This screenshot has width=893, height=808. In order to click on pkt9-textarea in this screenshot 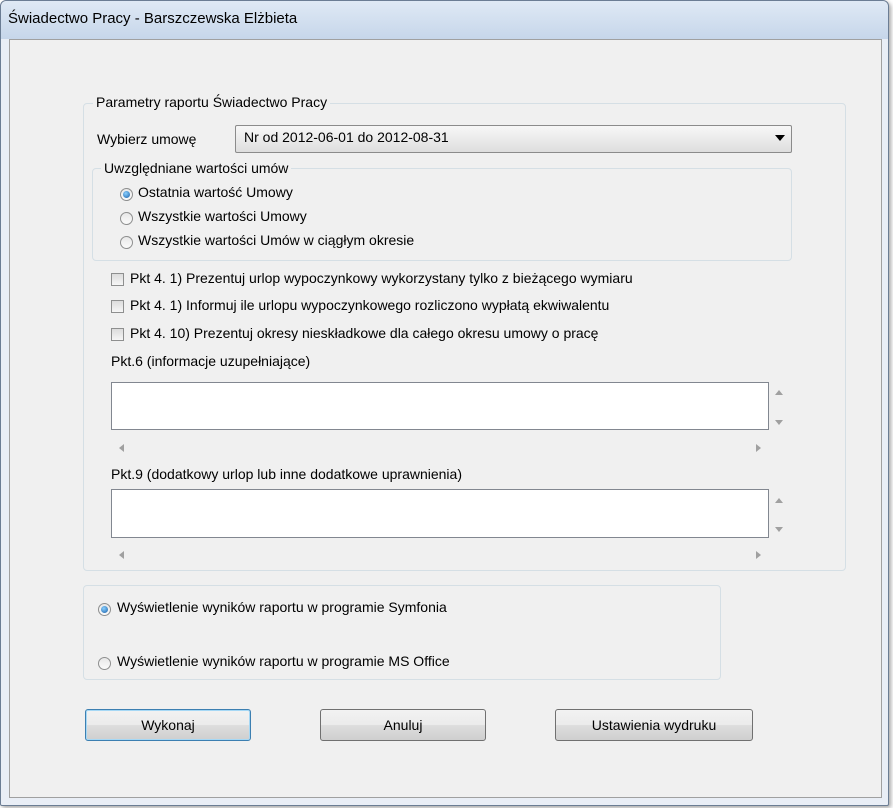, I will do `click(440, 513)`.